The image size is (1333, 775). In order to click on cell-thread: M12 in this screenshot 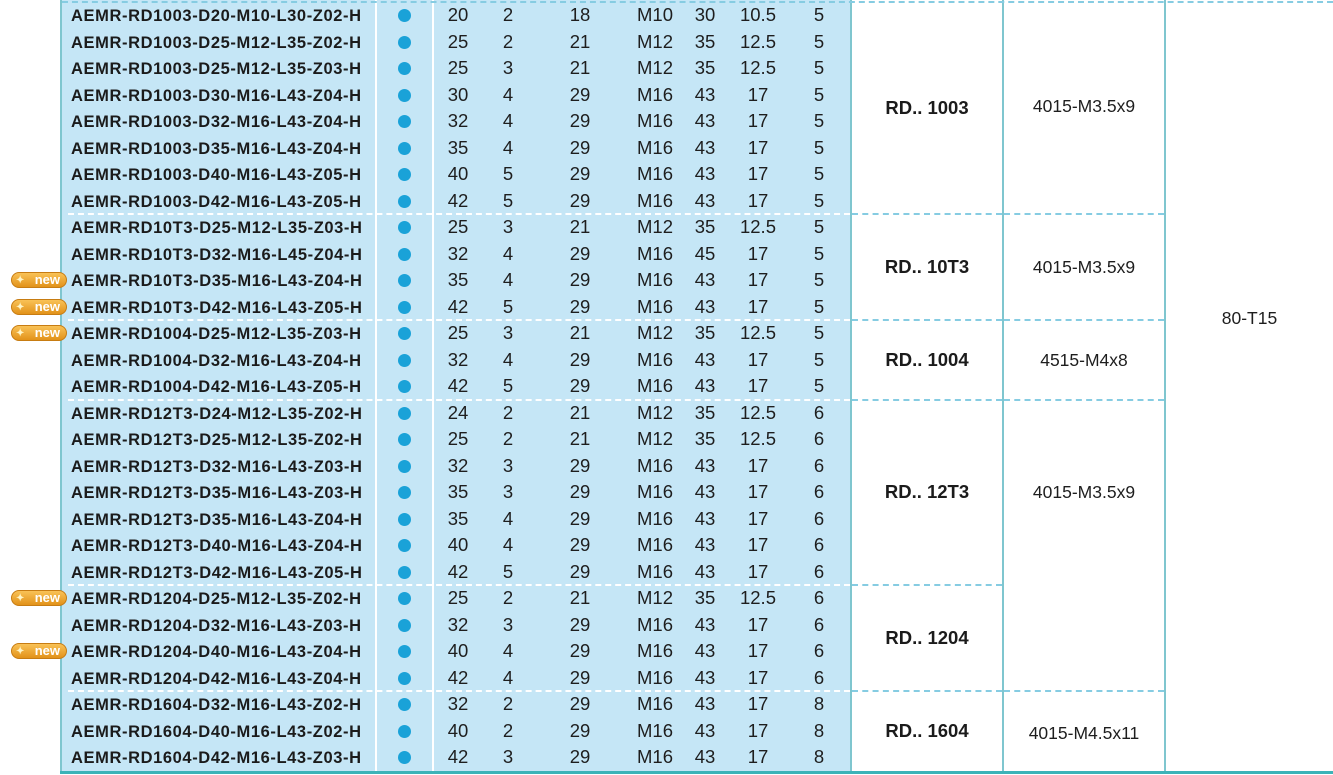, I will do `click(655, 438)`.